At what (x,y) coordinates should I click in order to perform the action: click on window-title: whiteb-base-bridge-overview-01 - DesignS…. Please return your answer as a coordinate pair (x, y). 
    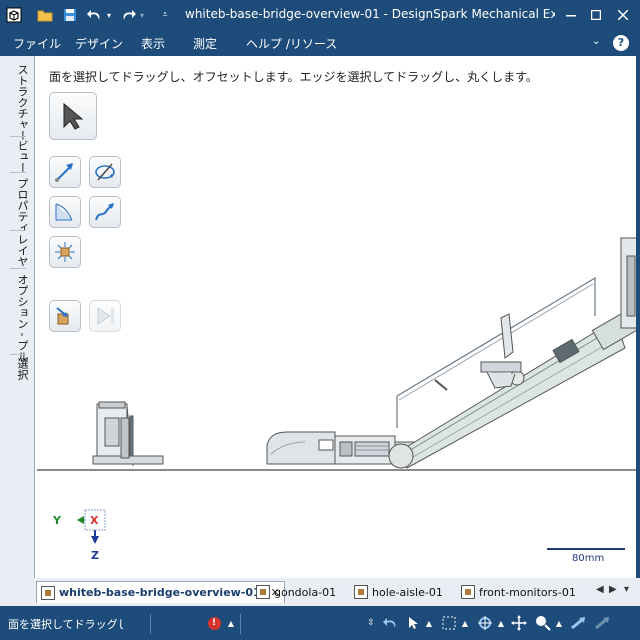
    Looking at the image, I should click on (370, 14).